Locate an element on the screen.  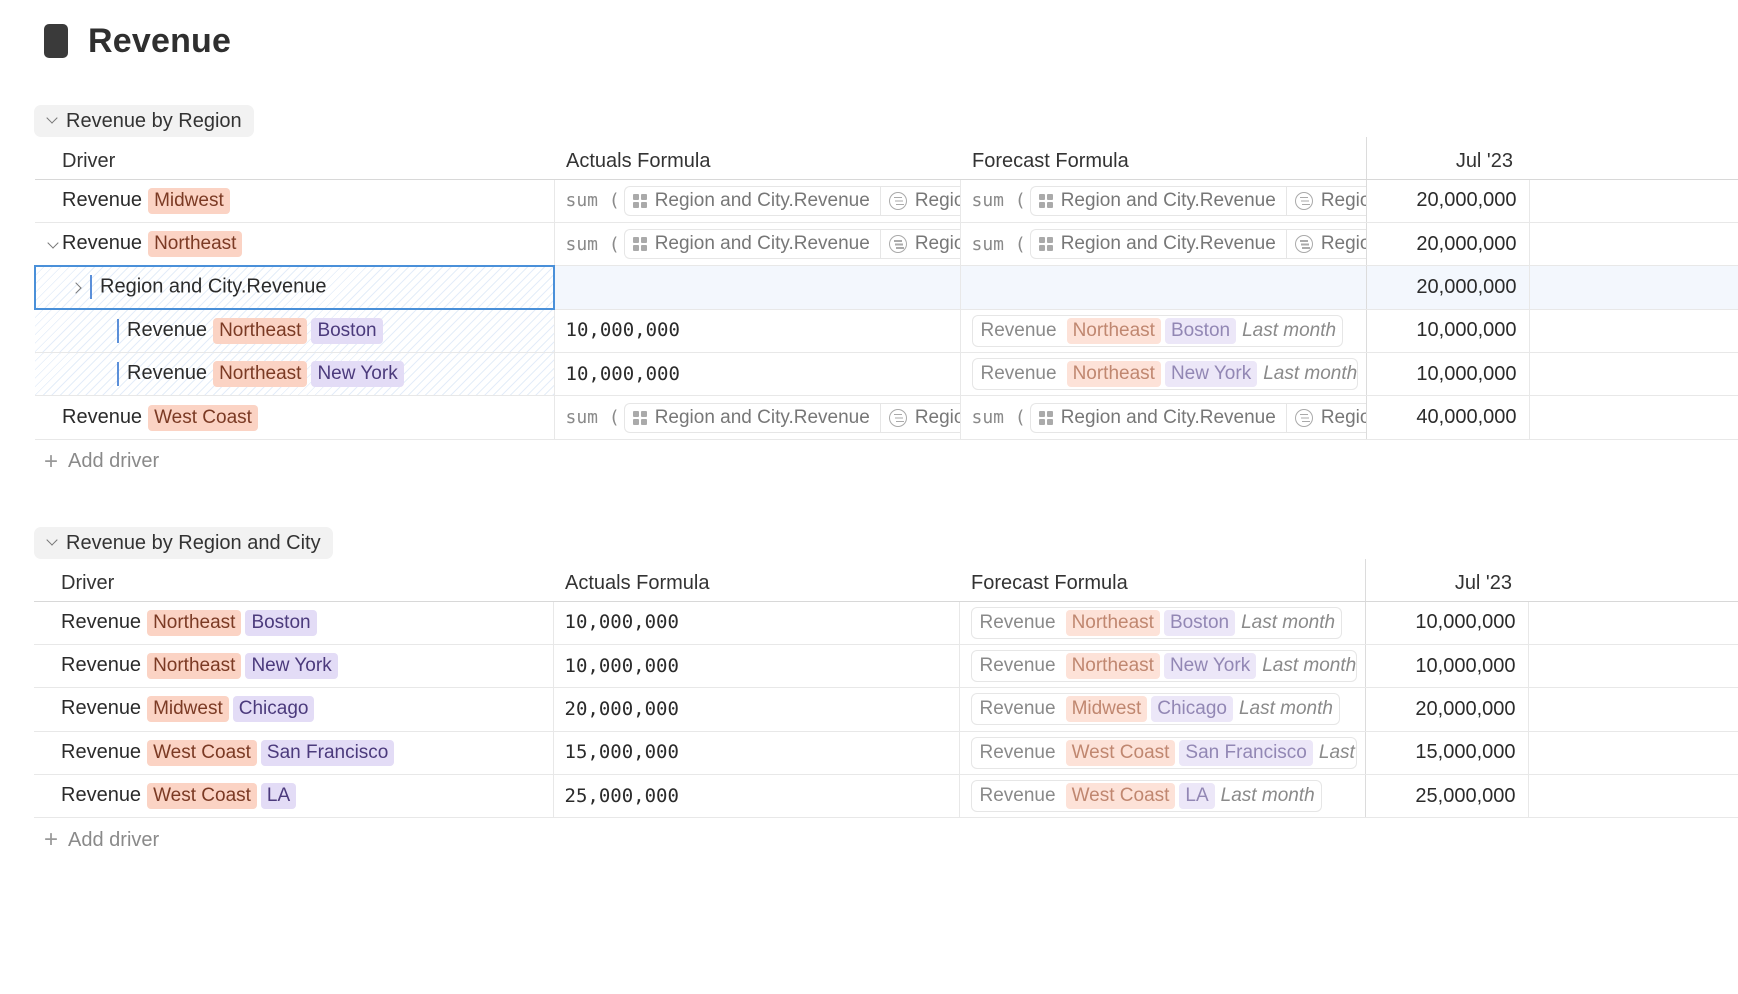
value-cell: 25,000,000 is located at coordinates (1447, 796).